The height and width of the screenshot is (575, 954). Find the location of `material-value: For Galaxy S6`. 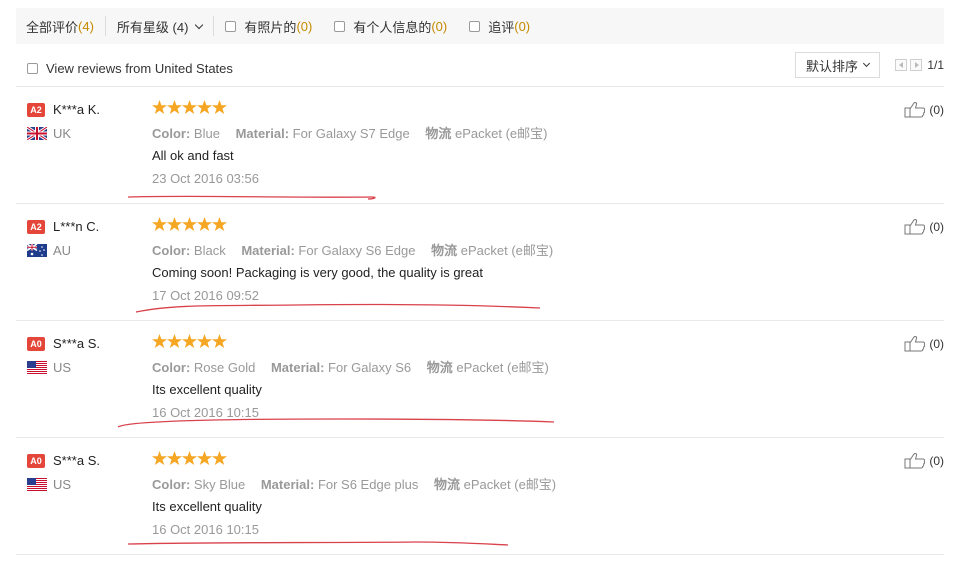

material-value: For Galaxy S6 is located at coordinates (370, 367).